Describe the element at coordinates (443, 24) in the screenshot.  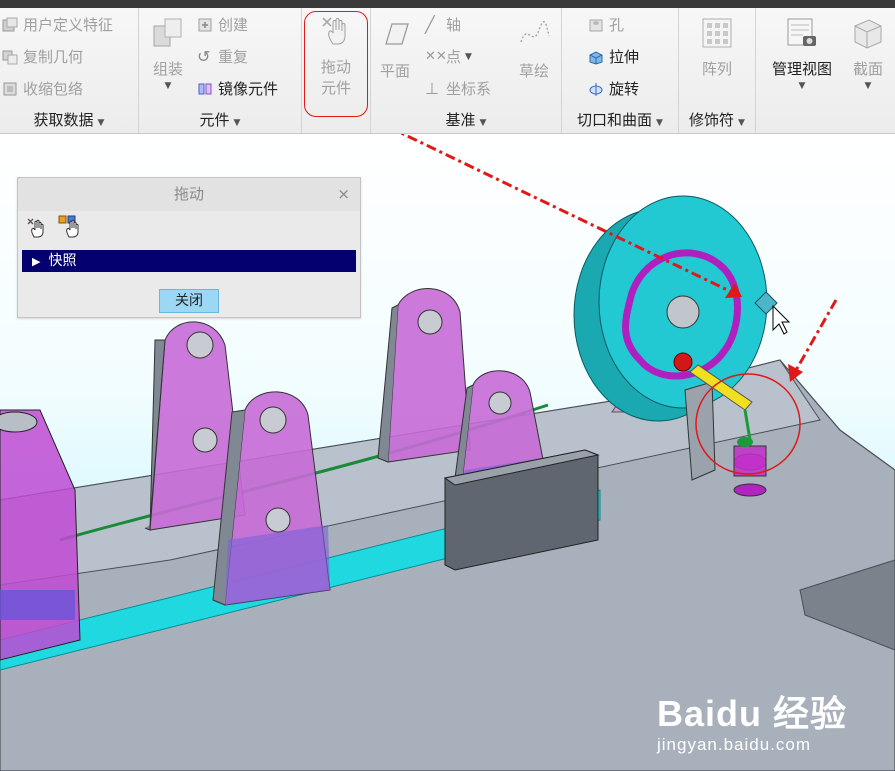
I see `datum-axis-button: ╱ 轴` at that location.